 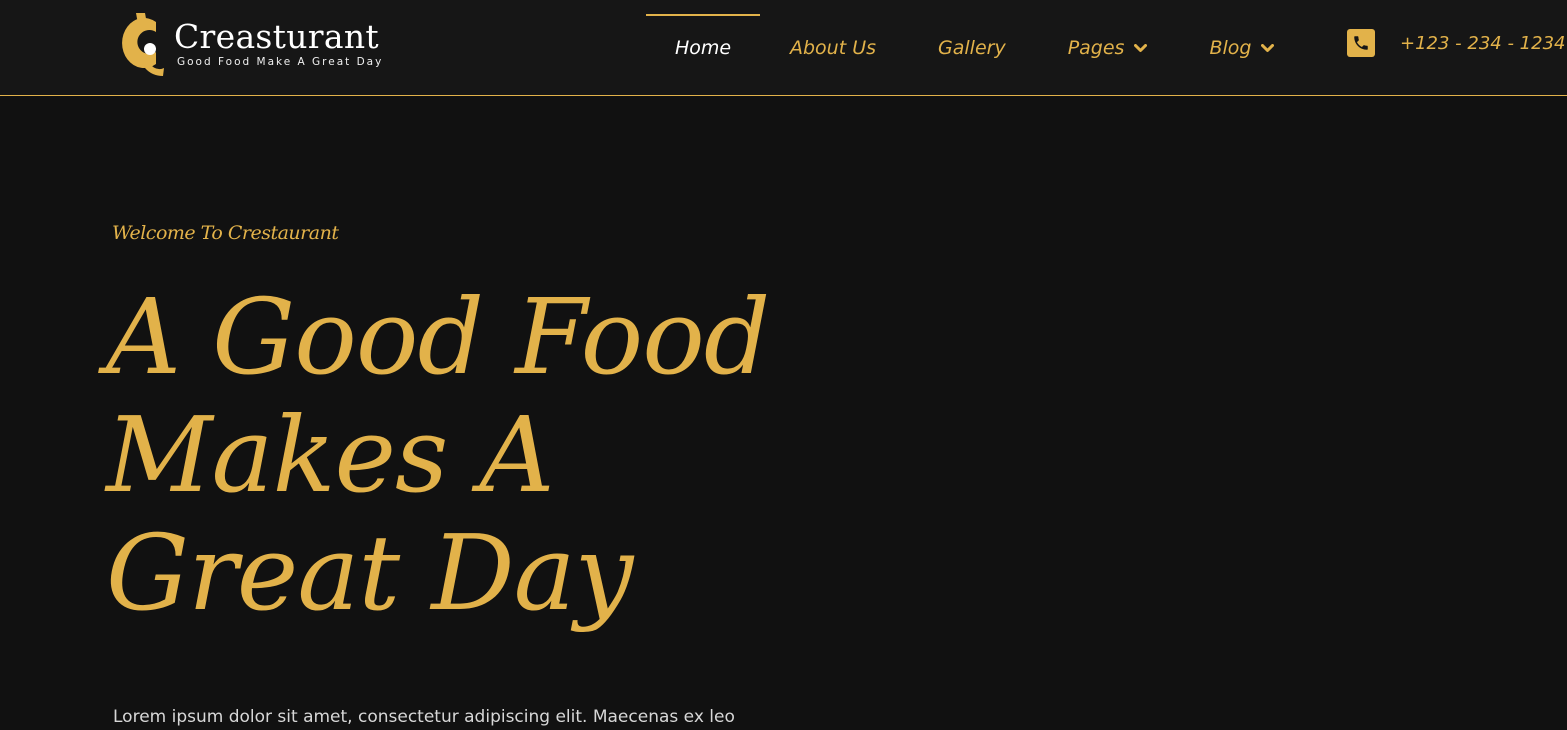 I want to click on nav-item-label: Blog, so click(x=1230, y=47).